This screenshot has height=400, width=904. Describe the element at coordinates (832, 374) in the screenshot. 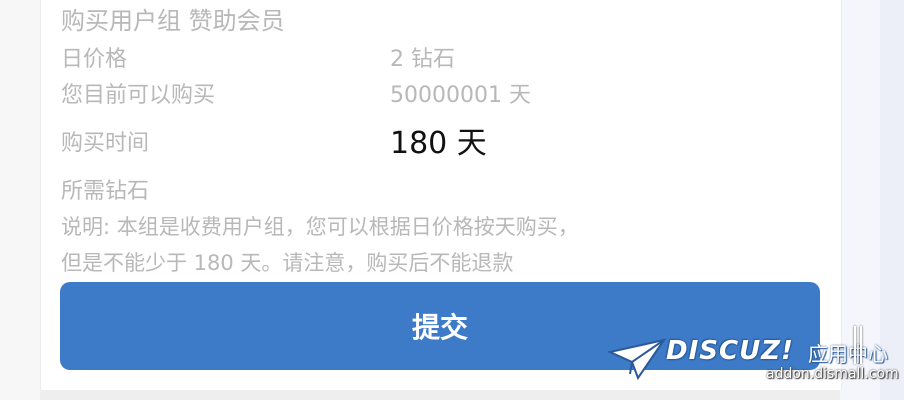

I see `watermark-url: addon.dismall.com` at that location.